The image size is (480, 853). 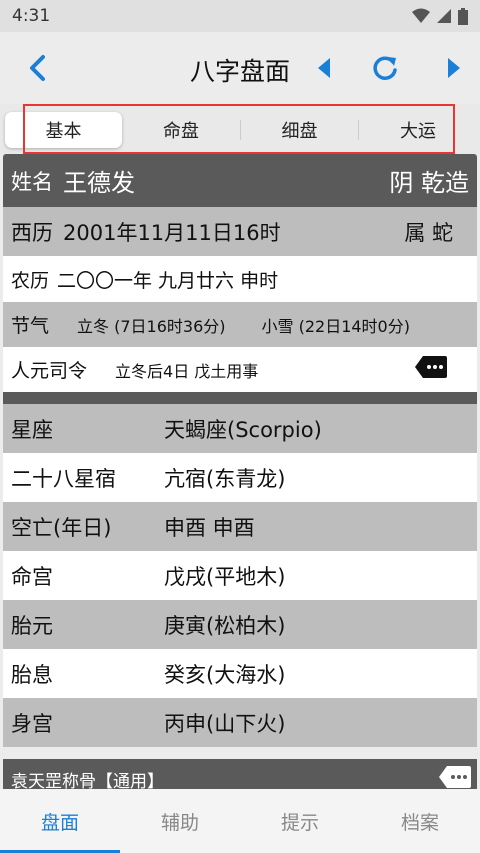 I want to click on lunar-row: 农历 二〇〇一年 九月廿六 申时, so click(x=240, y=279).